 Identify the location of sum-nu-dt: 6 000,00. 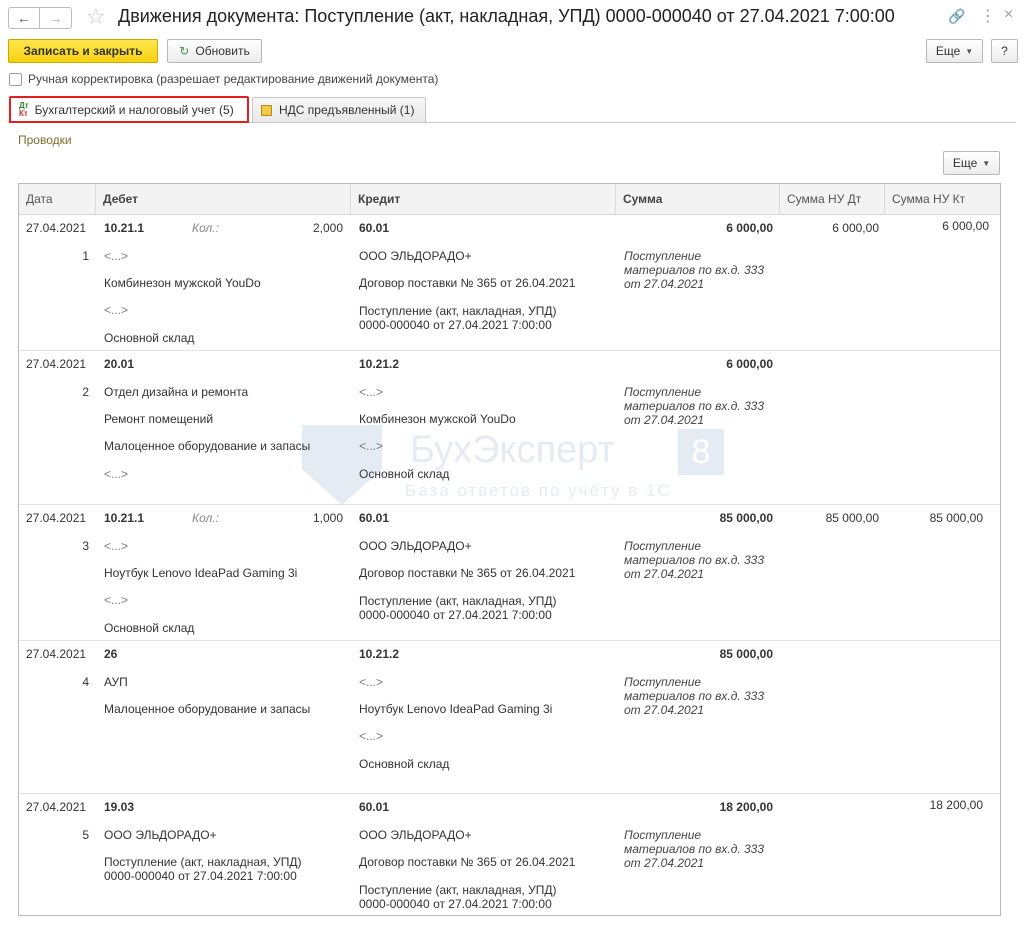
(855, 228).